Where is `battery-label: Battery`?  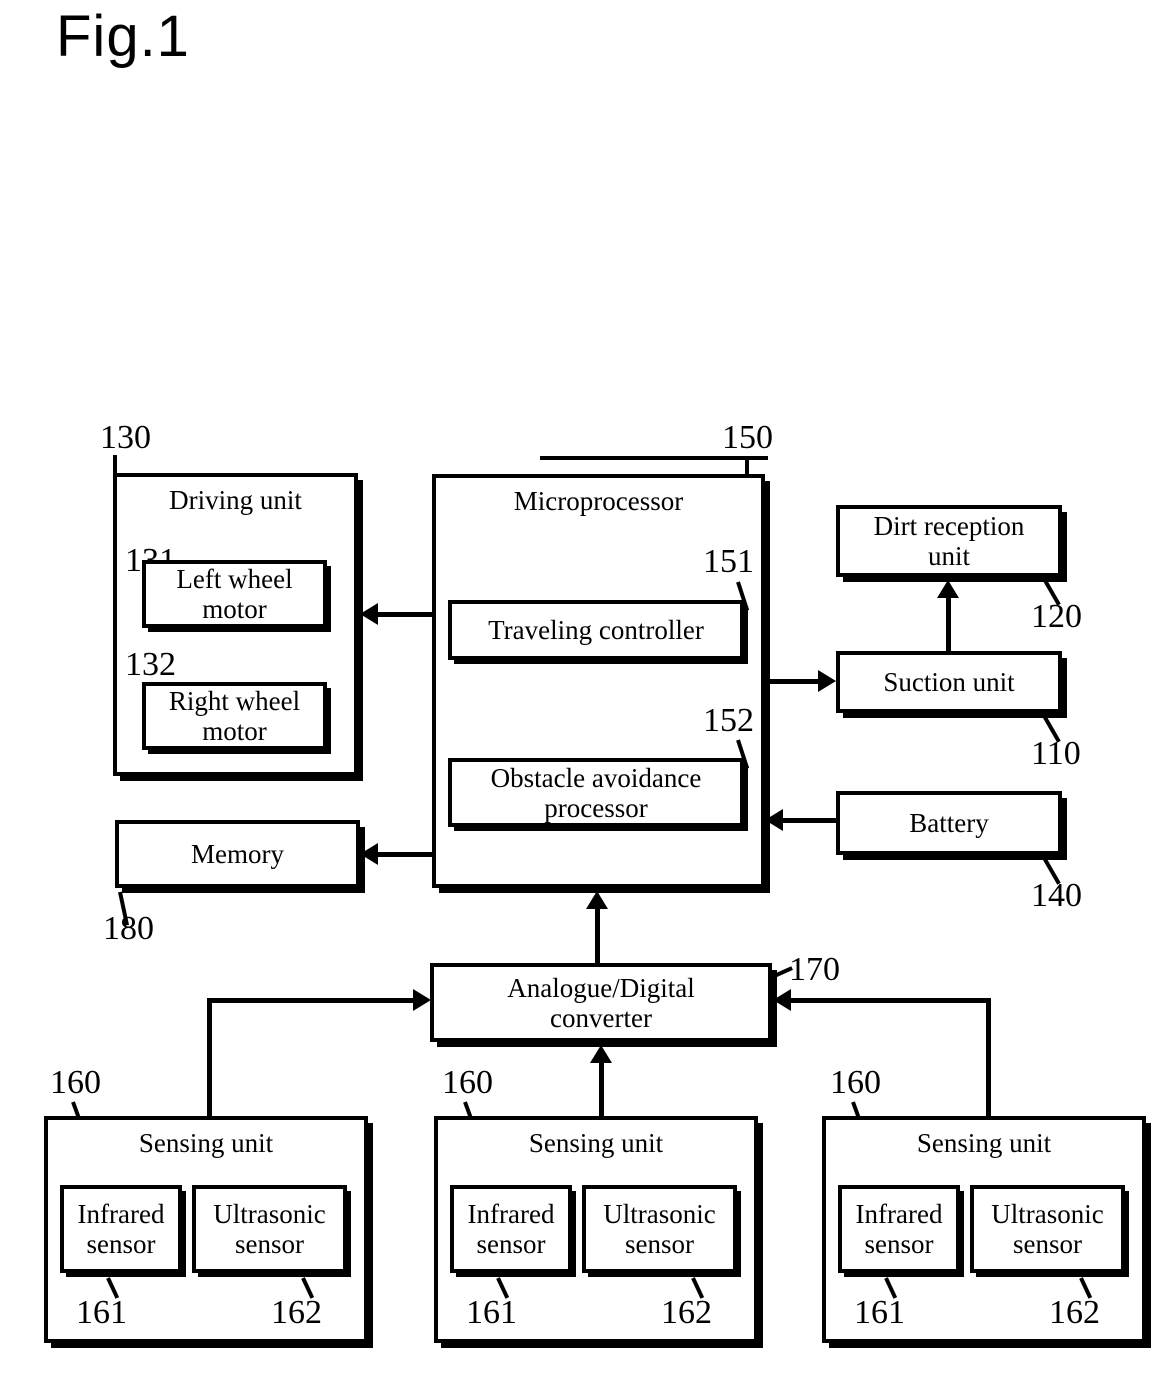 battery-label: Battery is located at coordinates (949, 822).